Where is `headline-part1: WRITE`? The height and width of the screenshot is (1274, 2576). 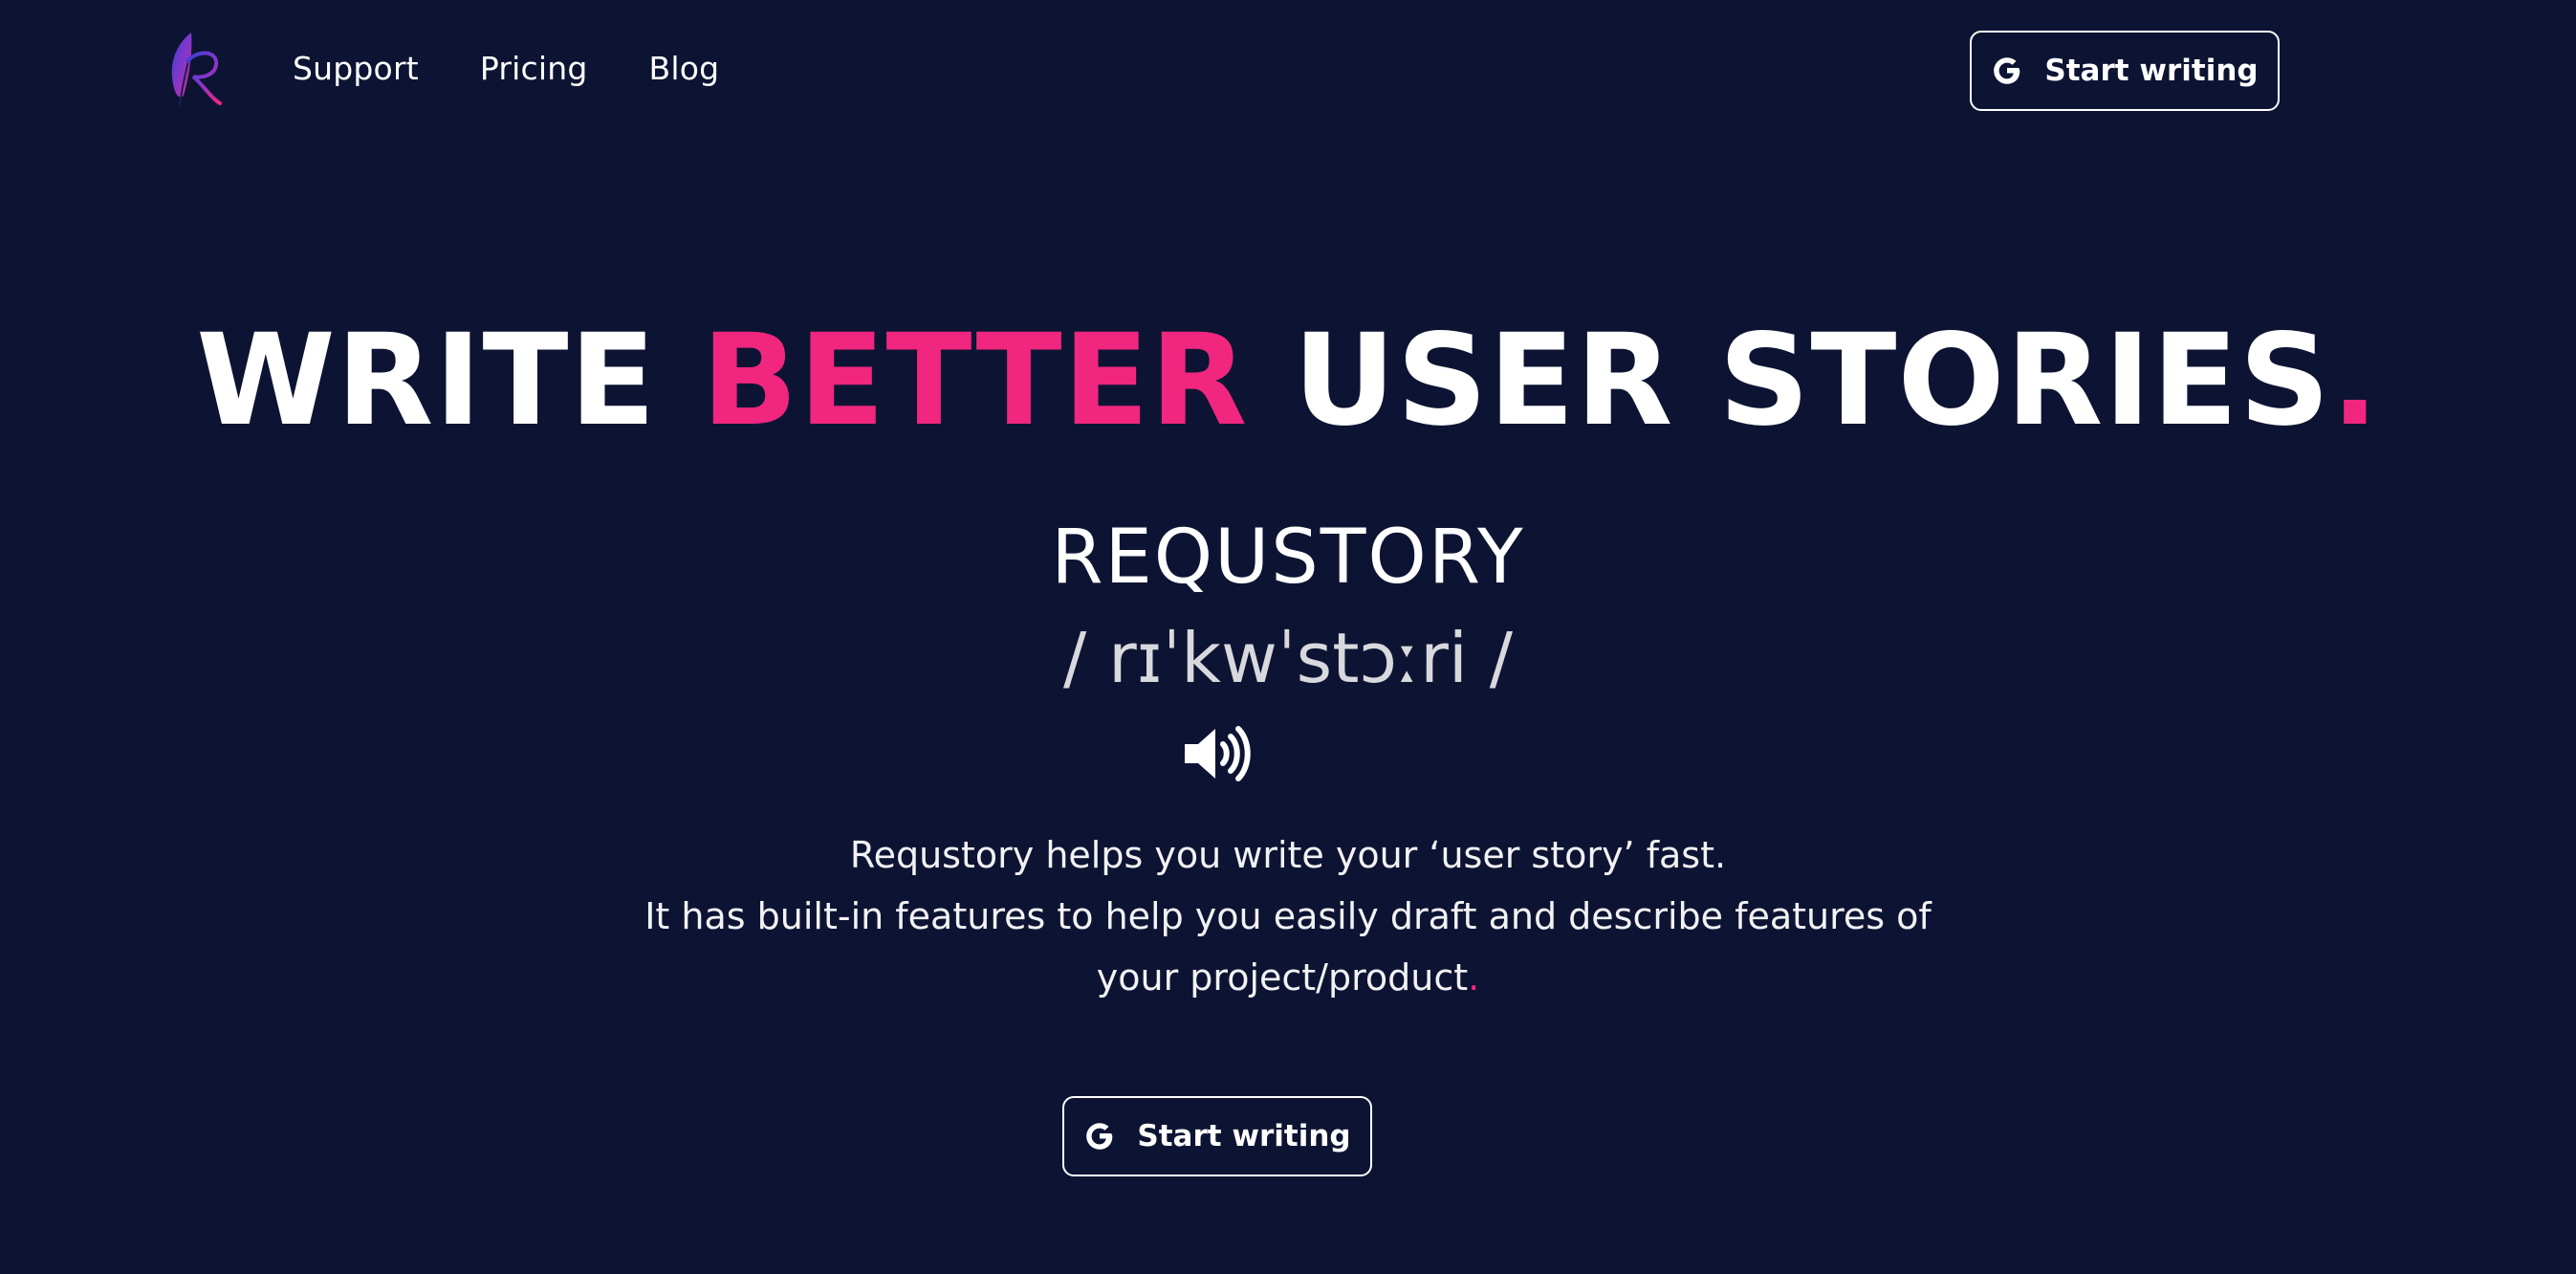
headline-part1: WRITE is located at coordinates (449, 380).